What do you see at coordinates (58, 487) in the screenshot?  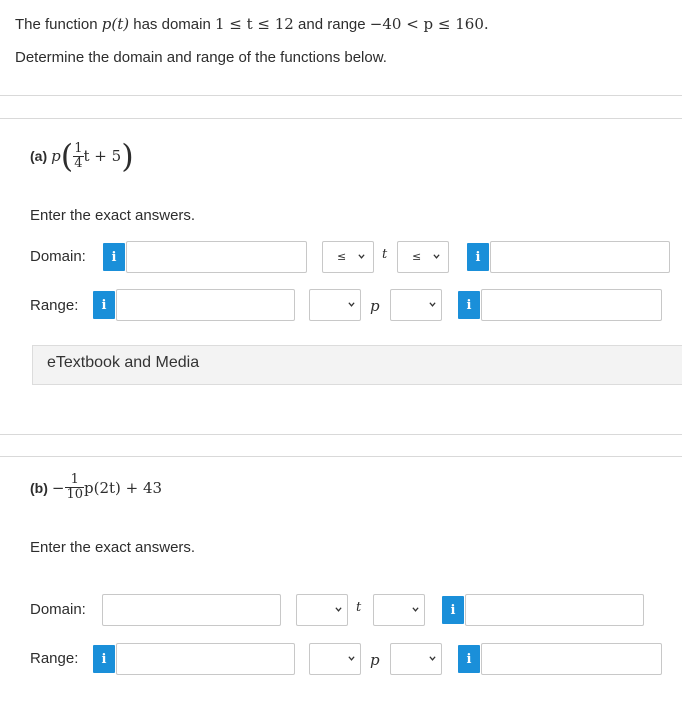 I see `minus-sign: −` at bounding box center [58, 487].